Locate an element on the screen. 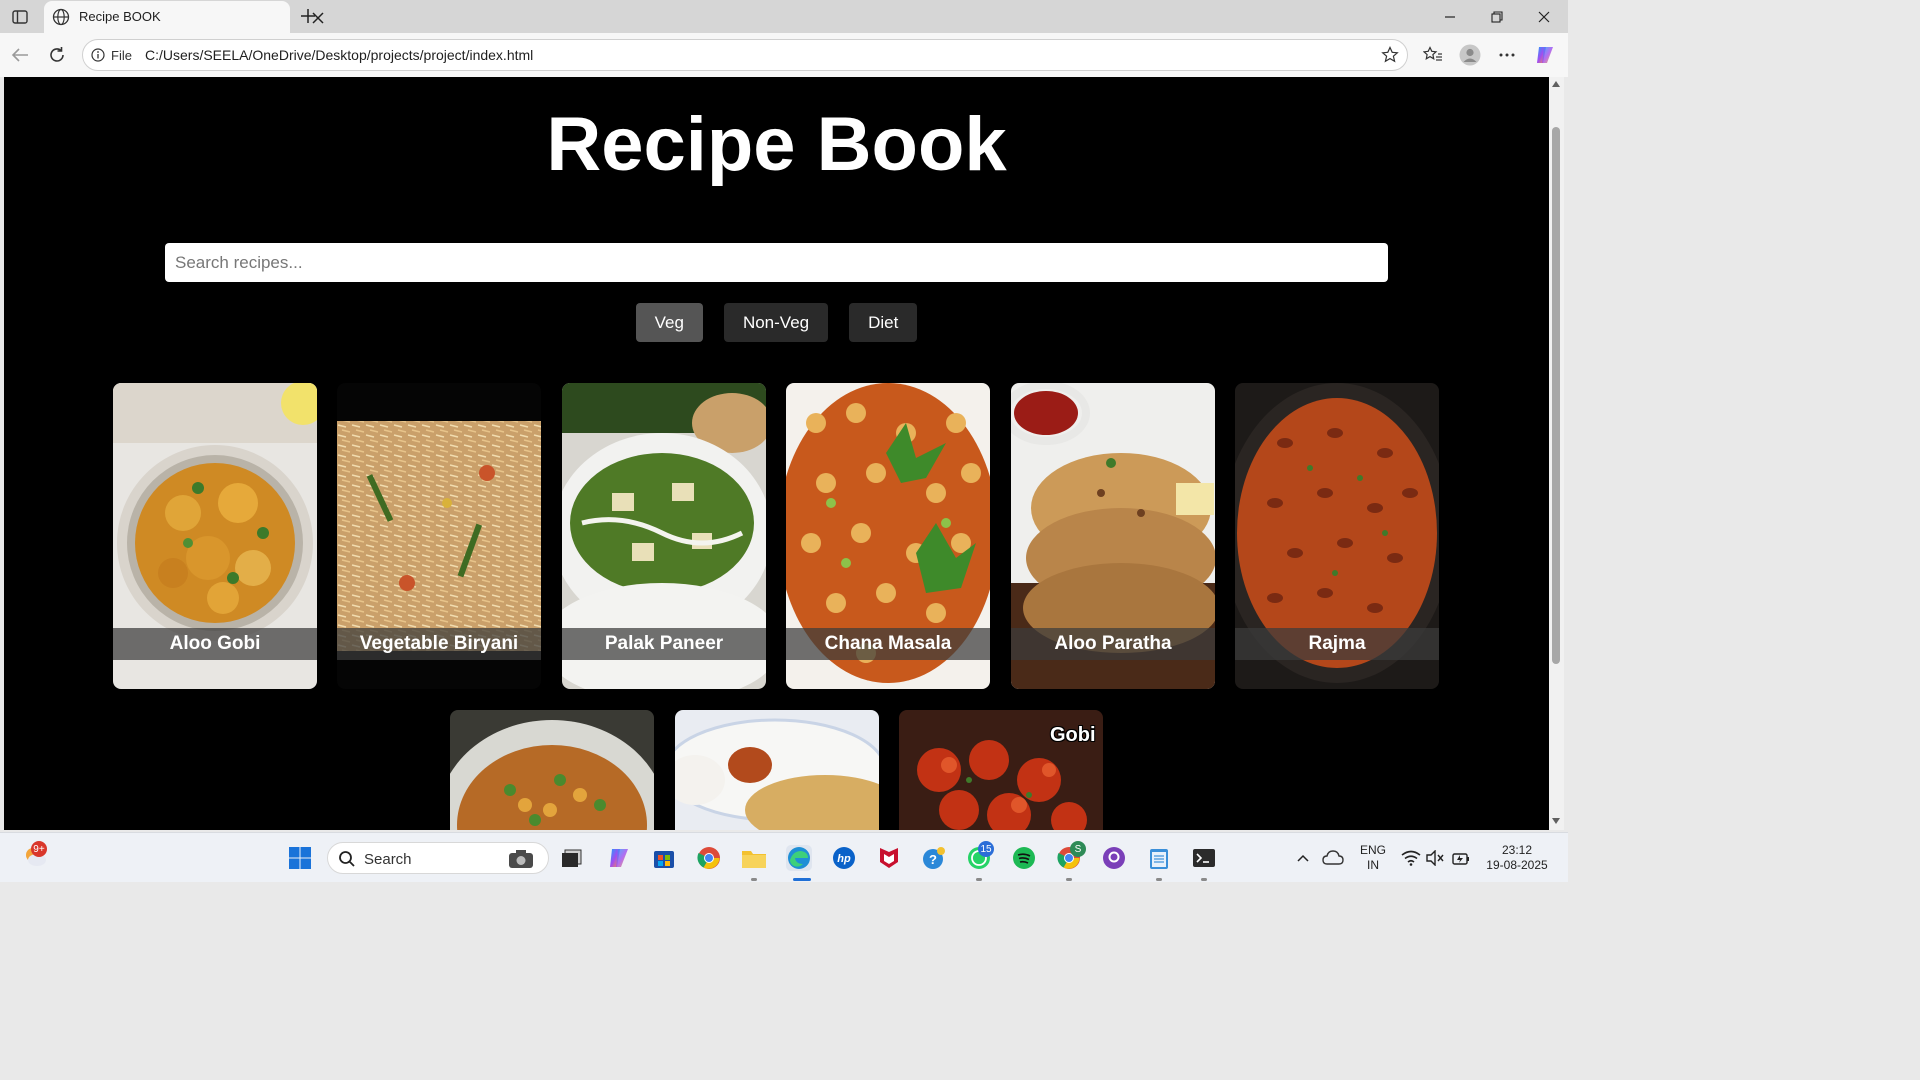 This screenshot has height=1080, width=1920. tab-actions-icon is located at coordinates (20, 17).